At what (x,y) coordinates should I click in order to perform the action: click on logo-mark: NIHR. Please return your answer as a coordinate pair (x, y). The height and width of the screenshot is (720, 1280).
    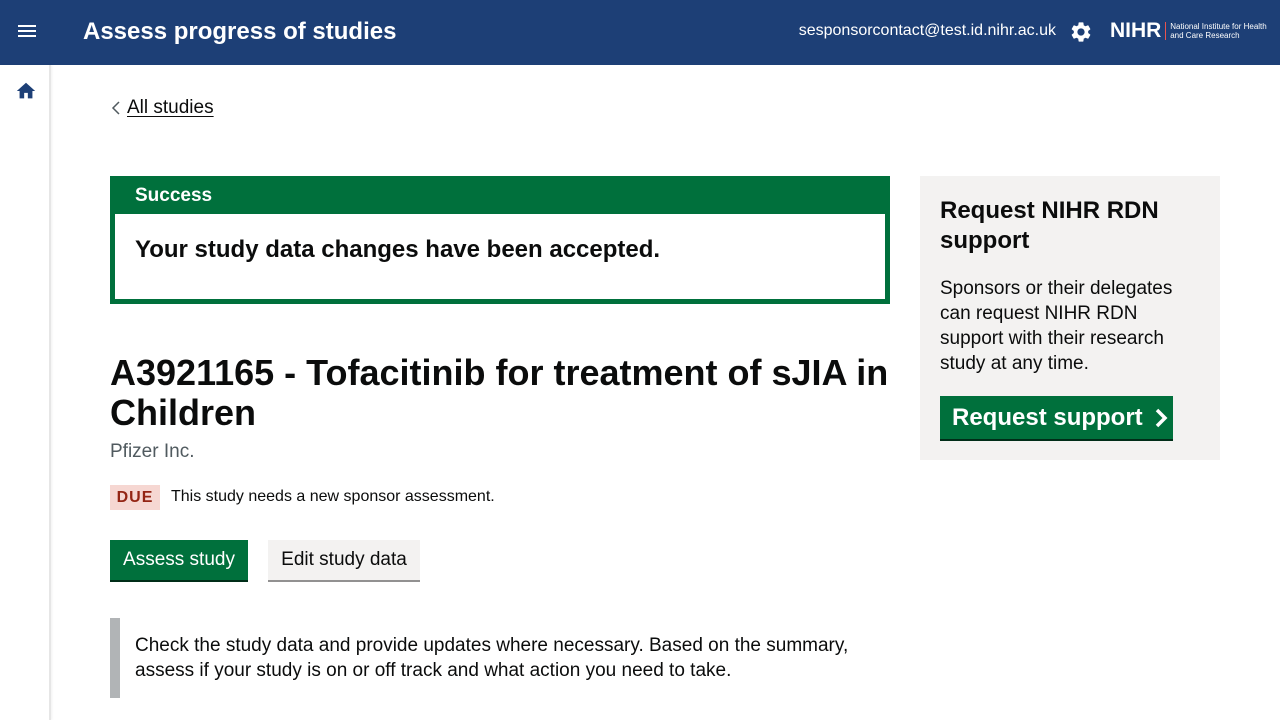
    Looking at the image, I should click on (1136, 30).